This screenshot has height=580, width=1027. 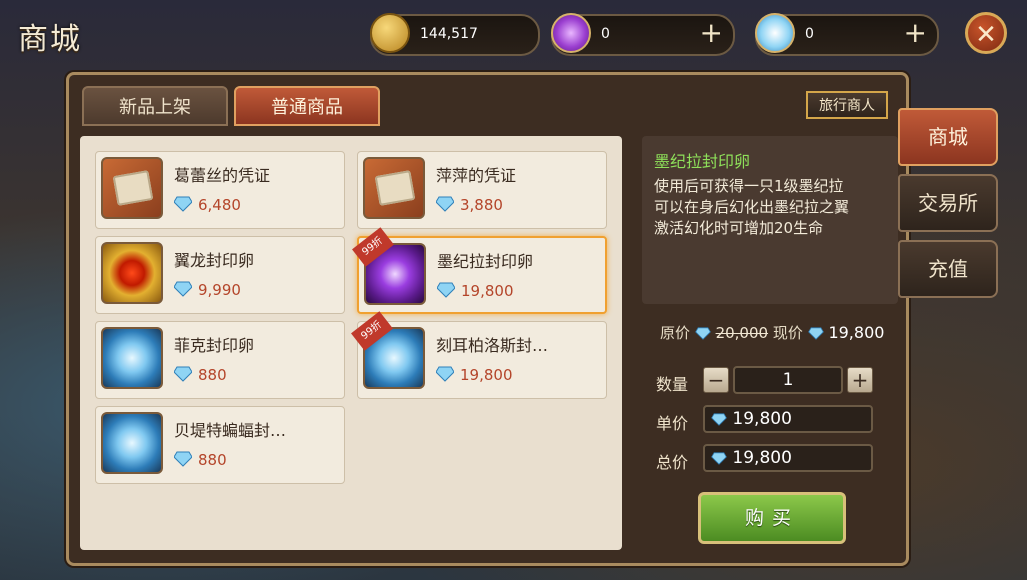 I want to click on price-compare-row: 原价 20,000 现价 19,800, so click(x=772, y=332).